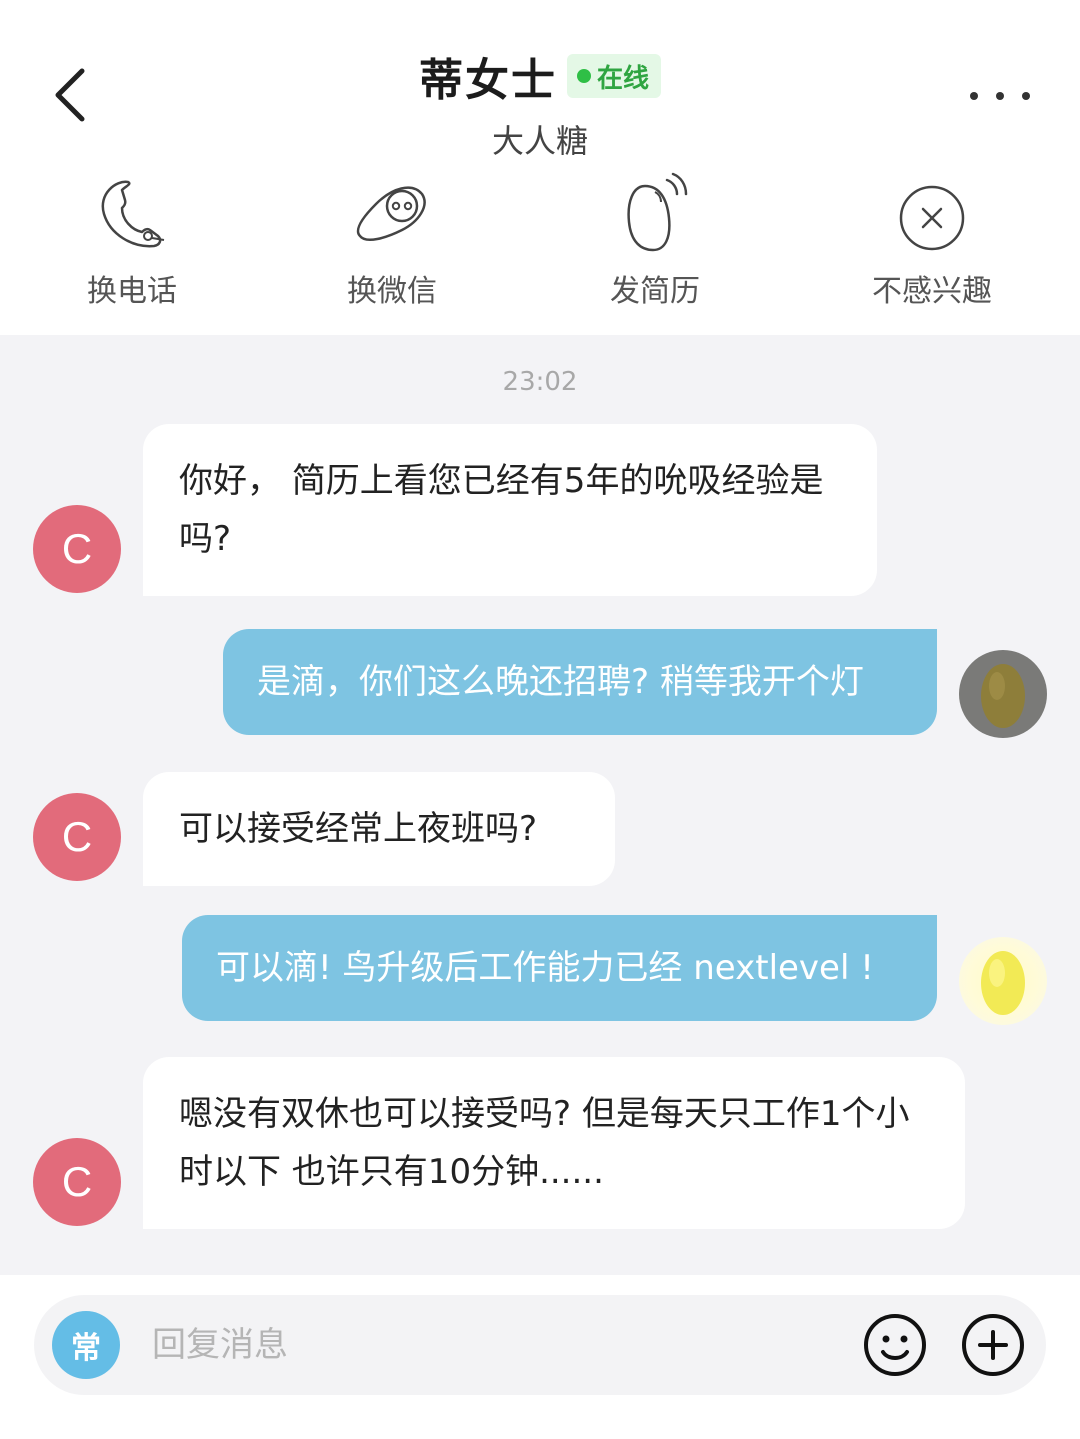 The width and height of the screenshot is (1080, 1439). Describe the element at coordinates (622, 78) in the screenshot. I see `online-status-text: 在线` at that location.